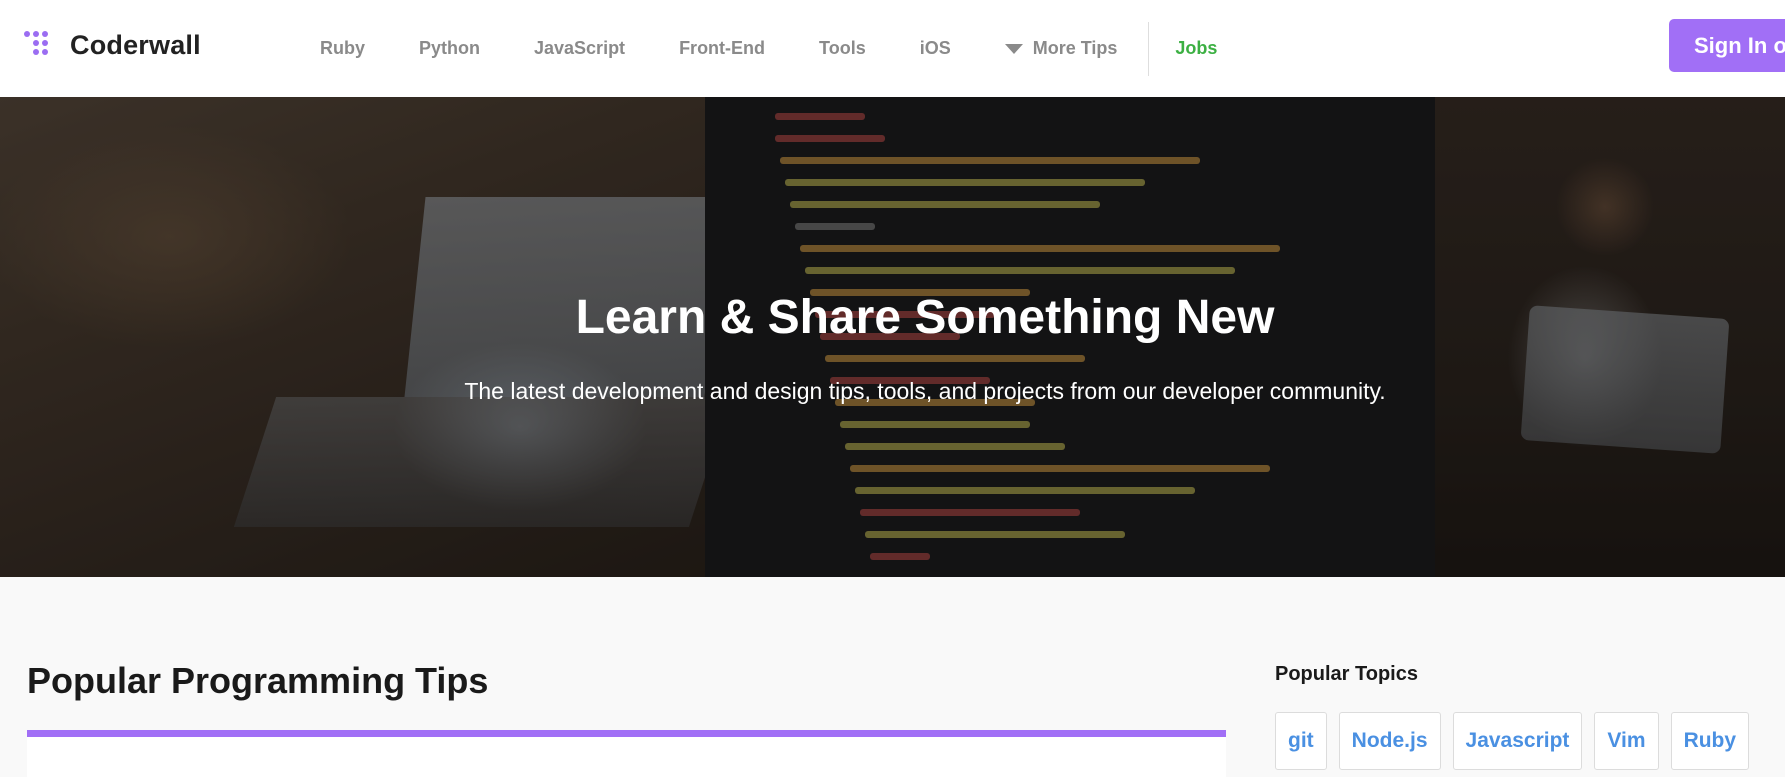 This screenshot has height=777, width=1785. I want to click on tips-list-card, so click(626, 757).